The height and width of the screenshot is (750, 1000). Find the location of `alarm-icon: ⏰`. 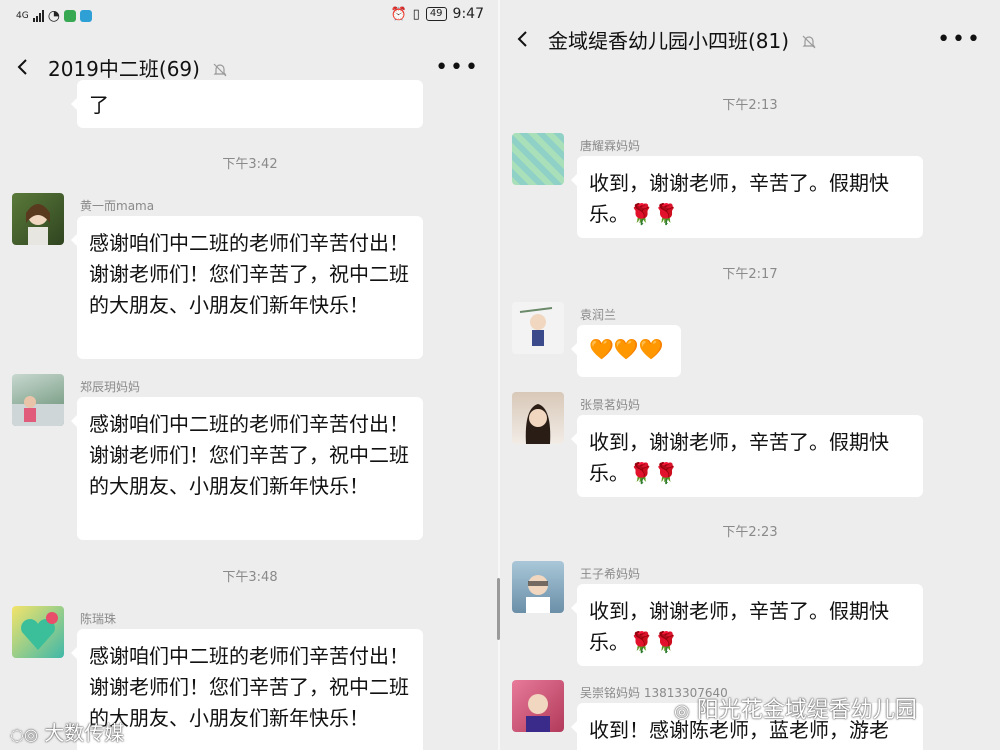

alarm-icon: ⏰ is located at coordinates (398, 14).